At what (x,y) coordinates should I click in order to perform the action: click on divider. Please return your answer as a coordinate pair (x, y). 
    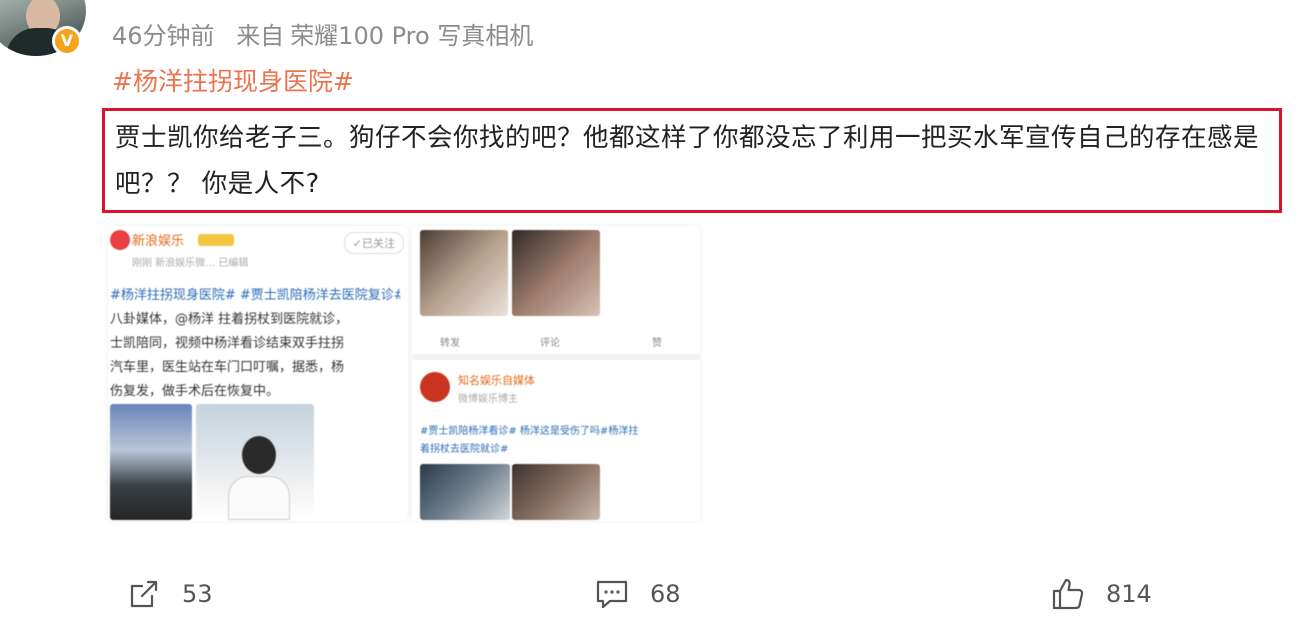
    Looking at the image, I should click on (556, 357).